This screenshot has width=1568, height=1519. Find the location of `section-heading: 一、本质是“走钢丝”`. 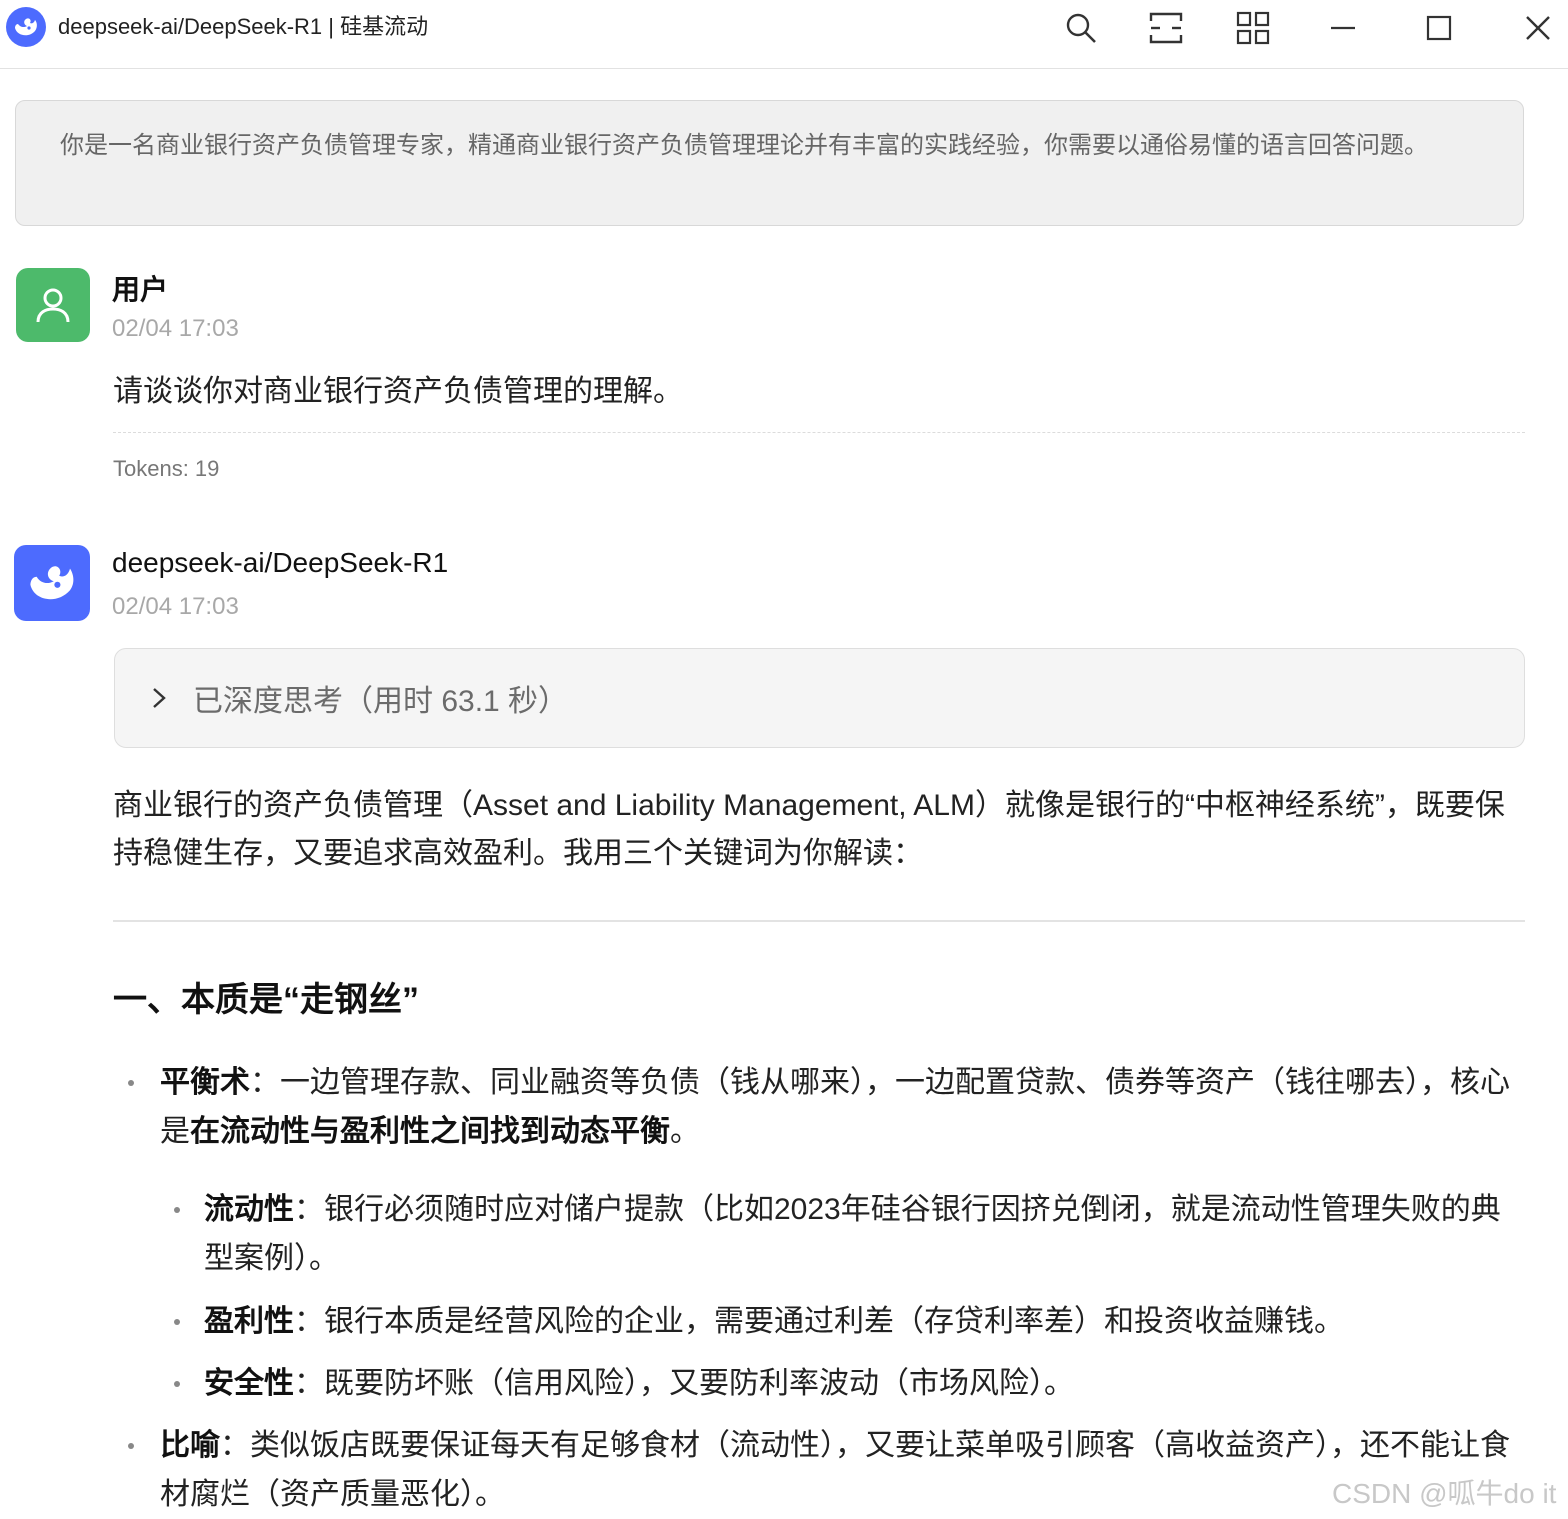

section-heading: 一、本质是“走钢丝” is located at coordinates (266, 1000).